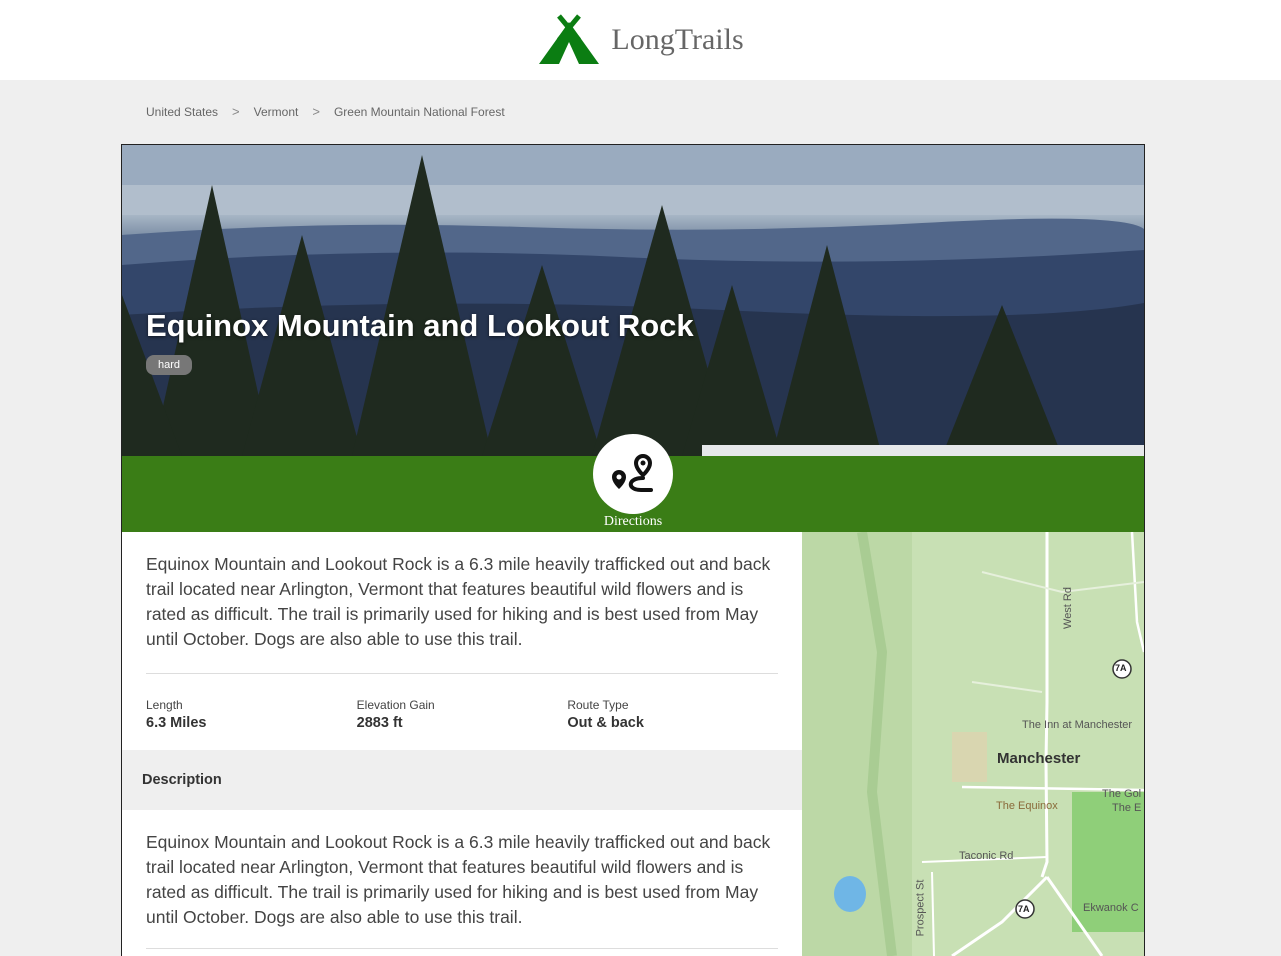 Image resolution: width=1281 pixels, height=956 pixels. What do you see at coordinates (605, 723) in the screenshot?
I see `stat-value: Out & back` at bounding box center [605, 723].